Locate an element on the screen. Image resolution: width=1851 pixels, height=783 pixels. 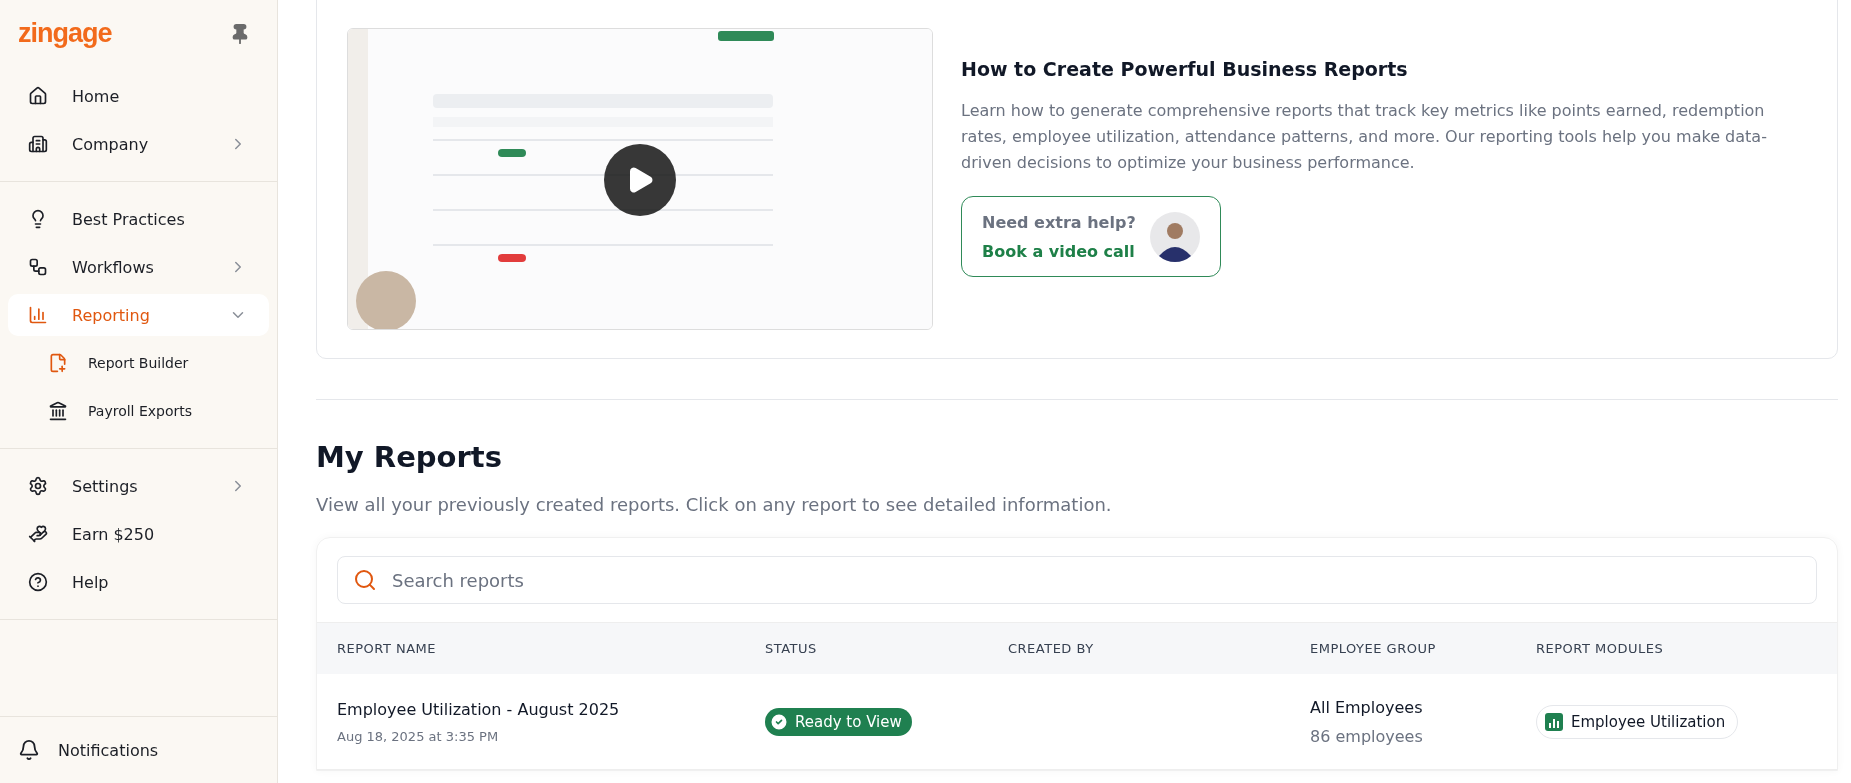
search-icon is located at coordinates (365, 580).